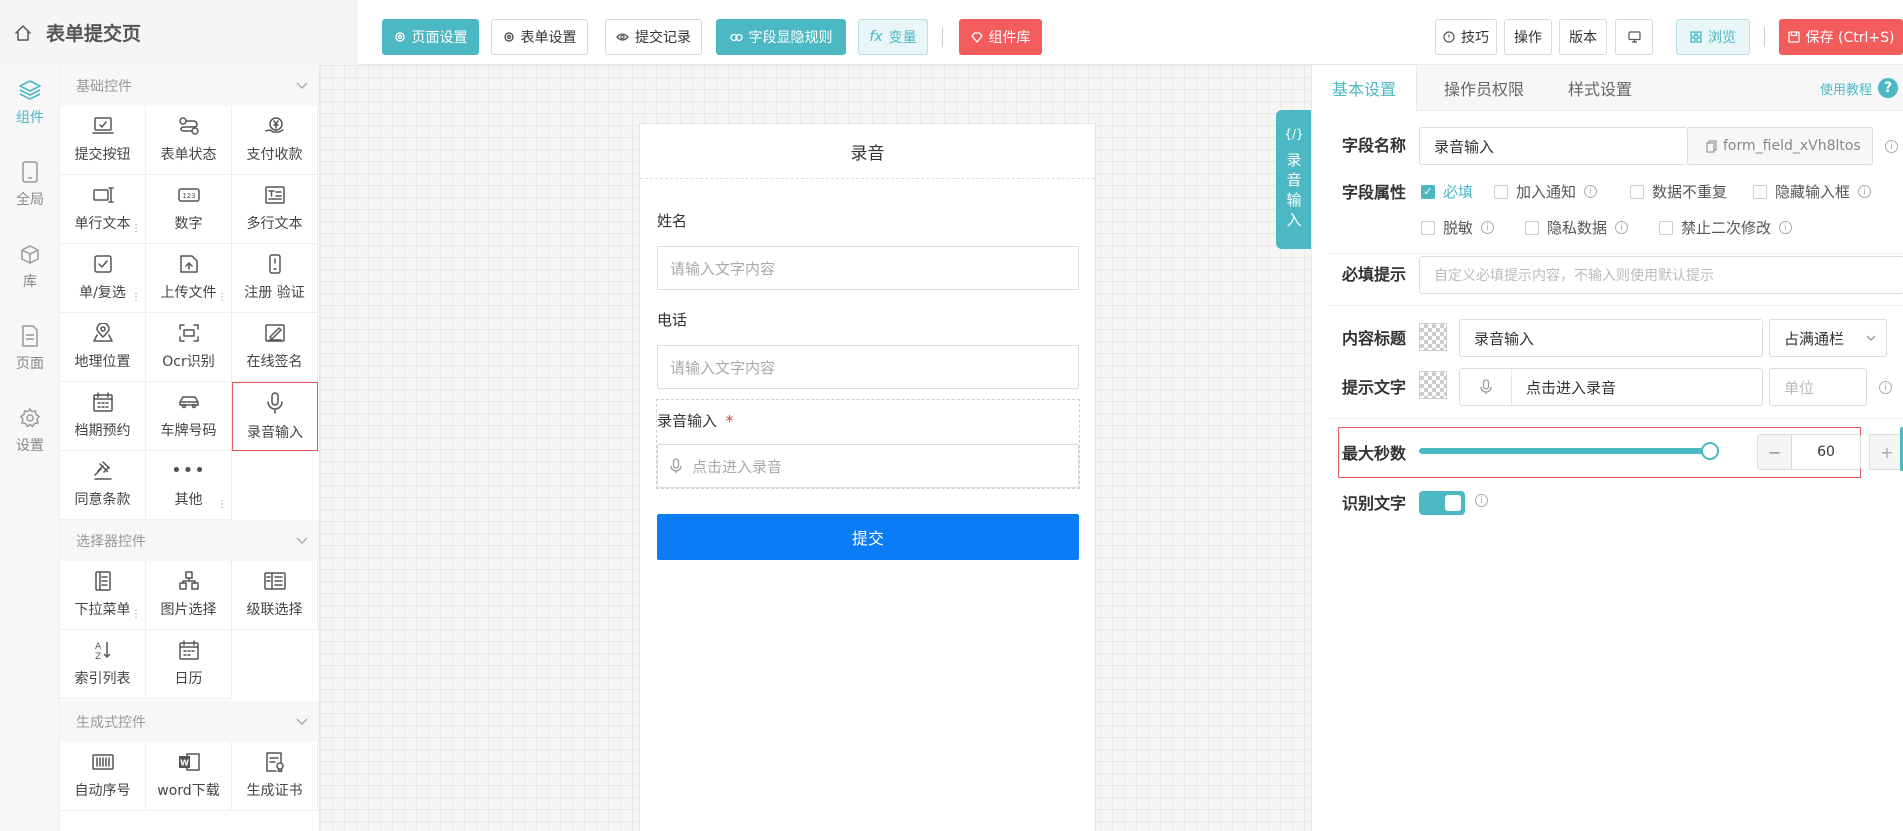 The height and width of the screenshot is (831, 1903). Describe the element at coordinates (1859, 88) in the screenshot. I see `help-link: 使用教程 ?` at that location.